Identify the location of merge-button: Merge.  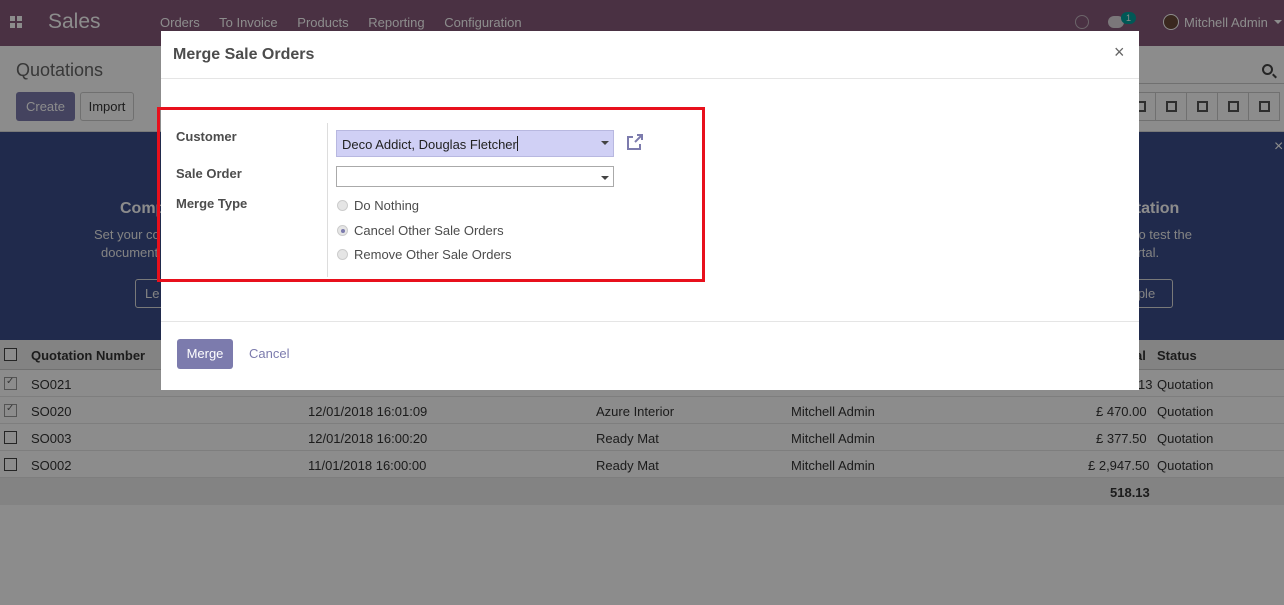
(205, 354).